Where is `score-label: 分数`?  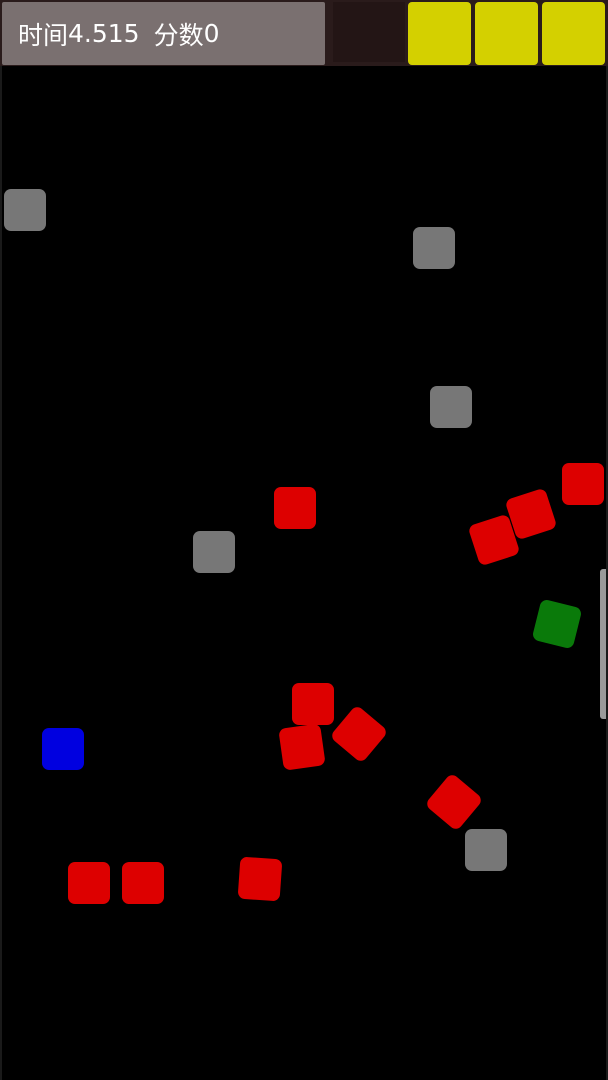 score-label: 分数 is located at coordinates (178, 35).